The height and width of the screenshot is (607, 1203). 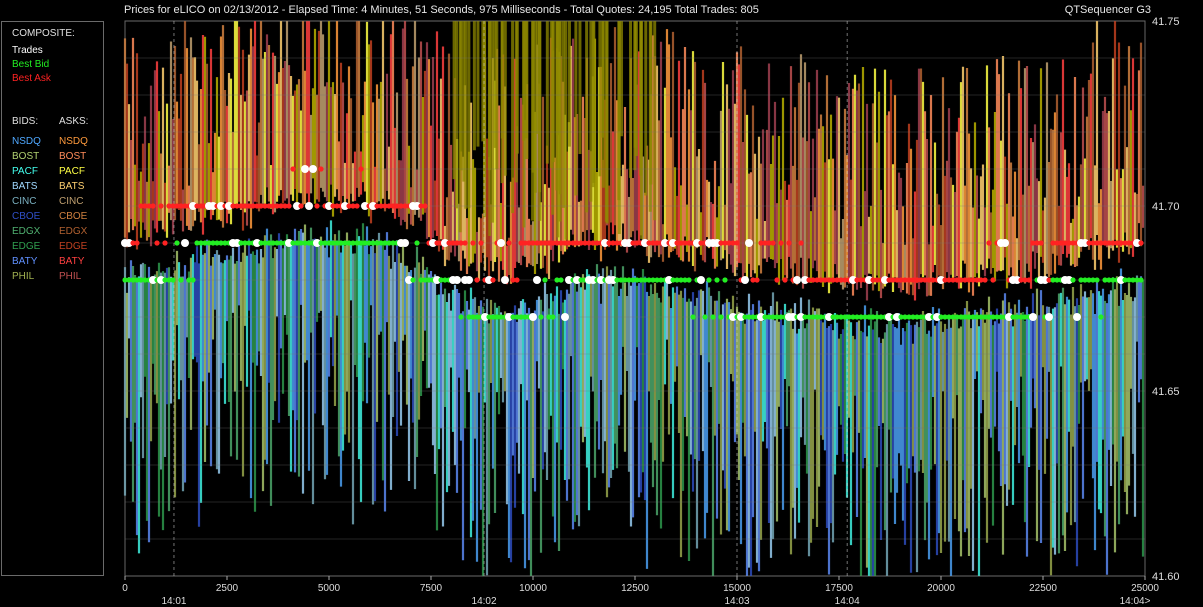 I want to click on x-tick-label: 7500, so click(x=431, y=588).